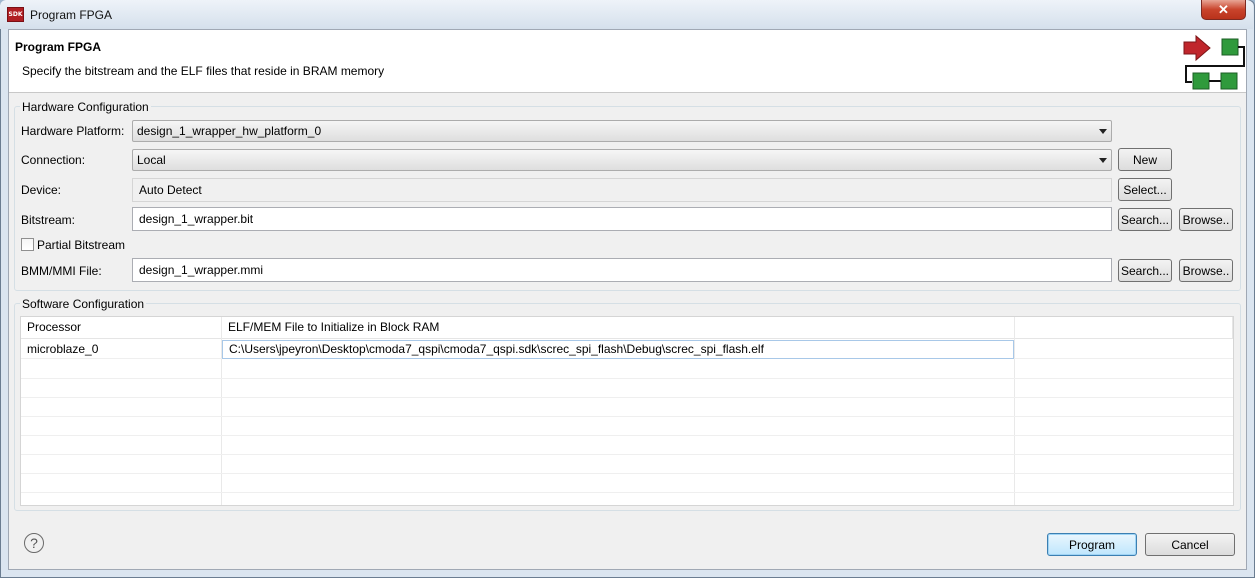 Image resolution: width=1255 pixels, height=578 pixels. What do you see at coordinates (1190, 544) in the screenshot?
I see `cancel-button: Cancel` at bounding box center [1190, 544].